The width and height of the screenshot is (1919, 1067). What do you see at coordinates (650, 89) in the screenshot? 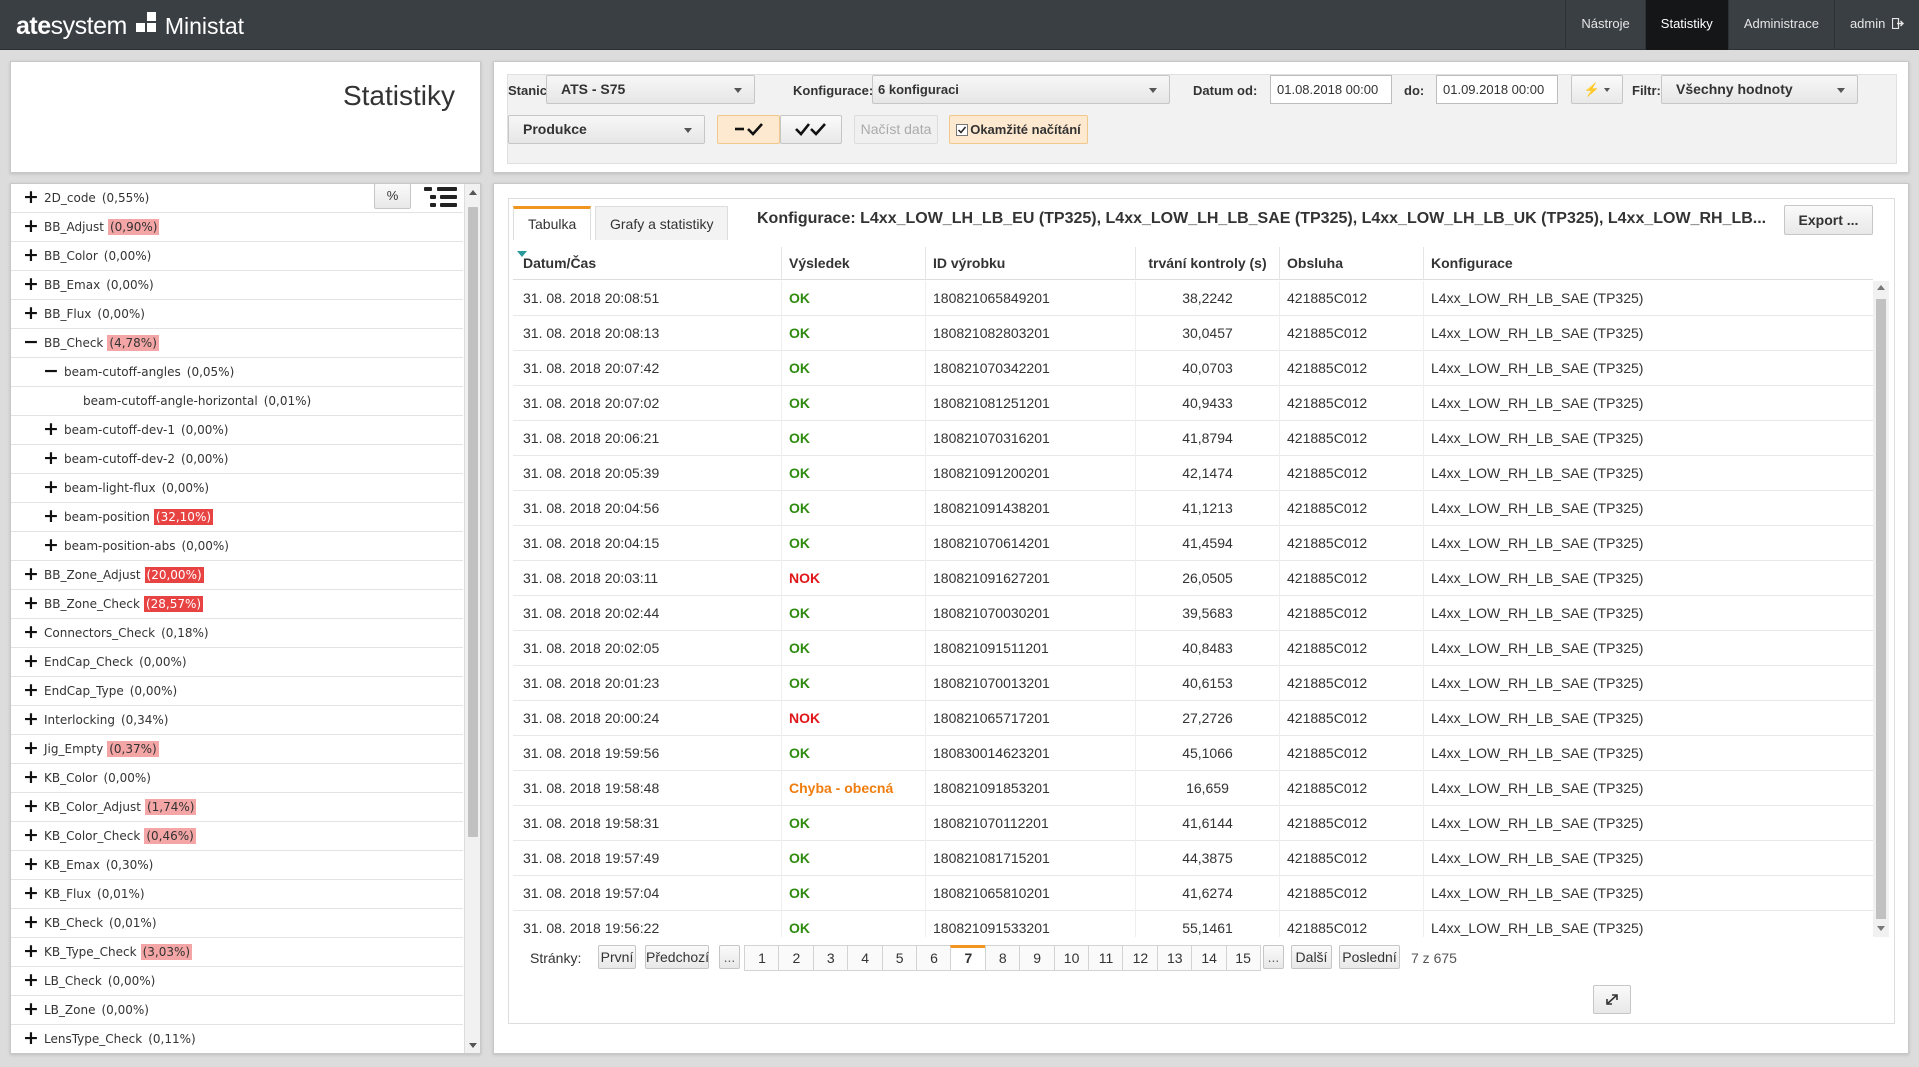
I see `stanice-select: ATS - S75` at bounding box center [650, 89].